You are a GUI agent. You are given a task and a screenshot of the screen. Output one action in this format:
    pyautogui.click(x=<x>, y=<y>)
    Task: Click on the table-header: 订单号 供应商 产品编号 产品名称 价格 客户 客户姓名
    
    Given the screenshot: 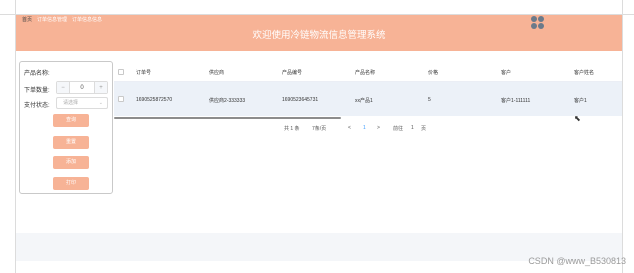 What is the action you would take?
    pyautogui.click(x=368, y=72)
    